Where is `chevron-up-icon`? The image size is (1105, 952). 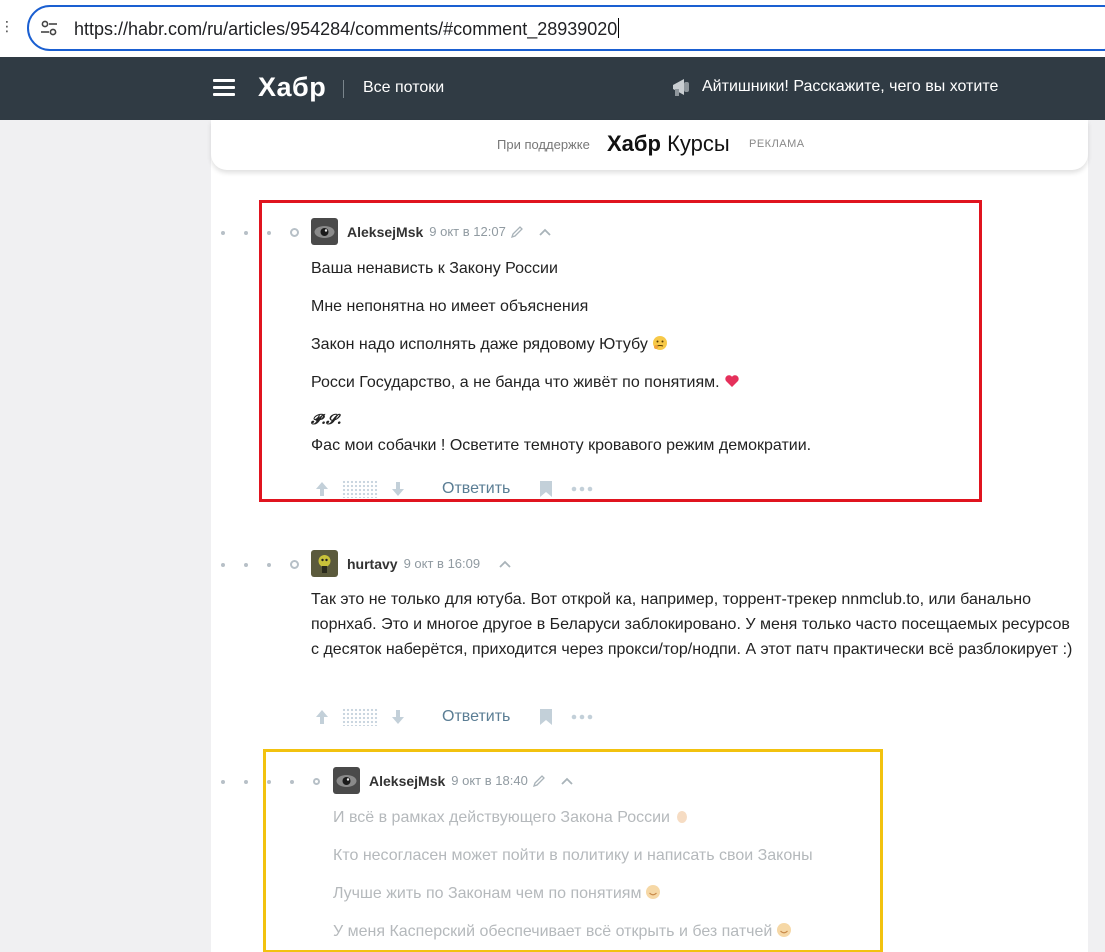
chevron-up-icon is located at coordinates (505, 564).